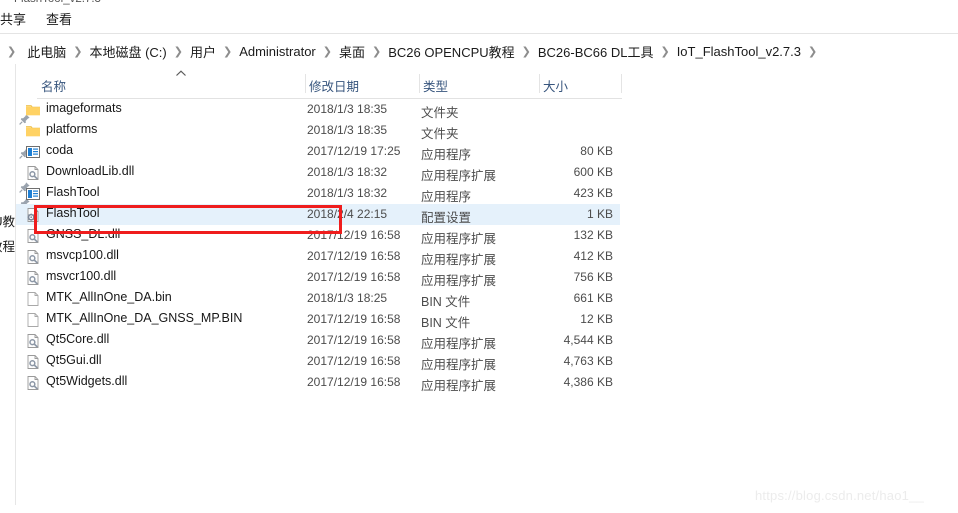 The height and width of the screenshot is (513, 958). I want to click on breadcrumb-item-0: 此电脑, so click(44, 51).